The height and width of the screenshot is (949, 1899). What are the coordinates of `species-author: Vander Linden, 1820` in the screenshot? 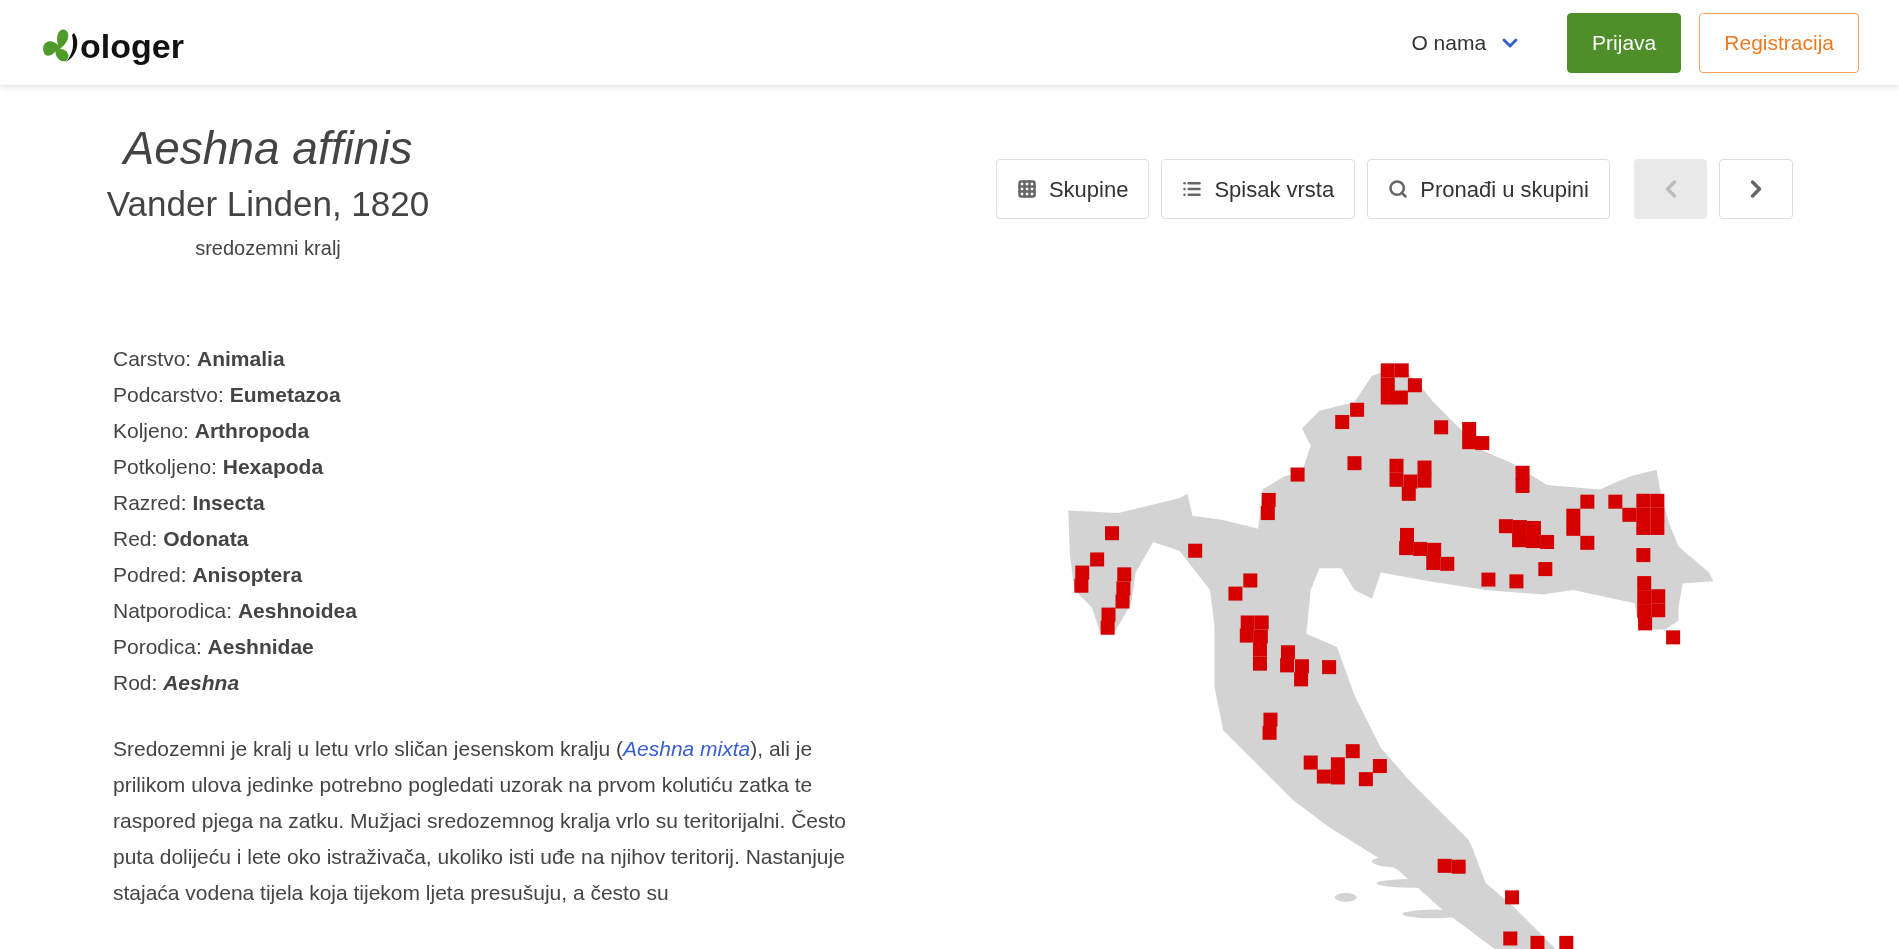 It's located at (268, 204).